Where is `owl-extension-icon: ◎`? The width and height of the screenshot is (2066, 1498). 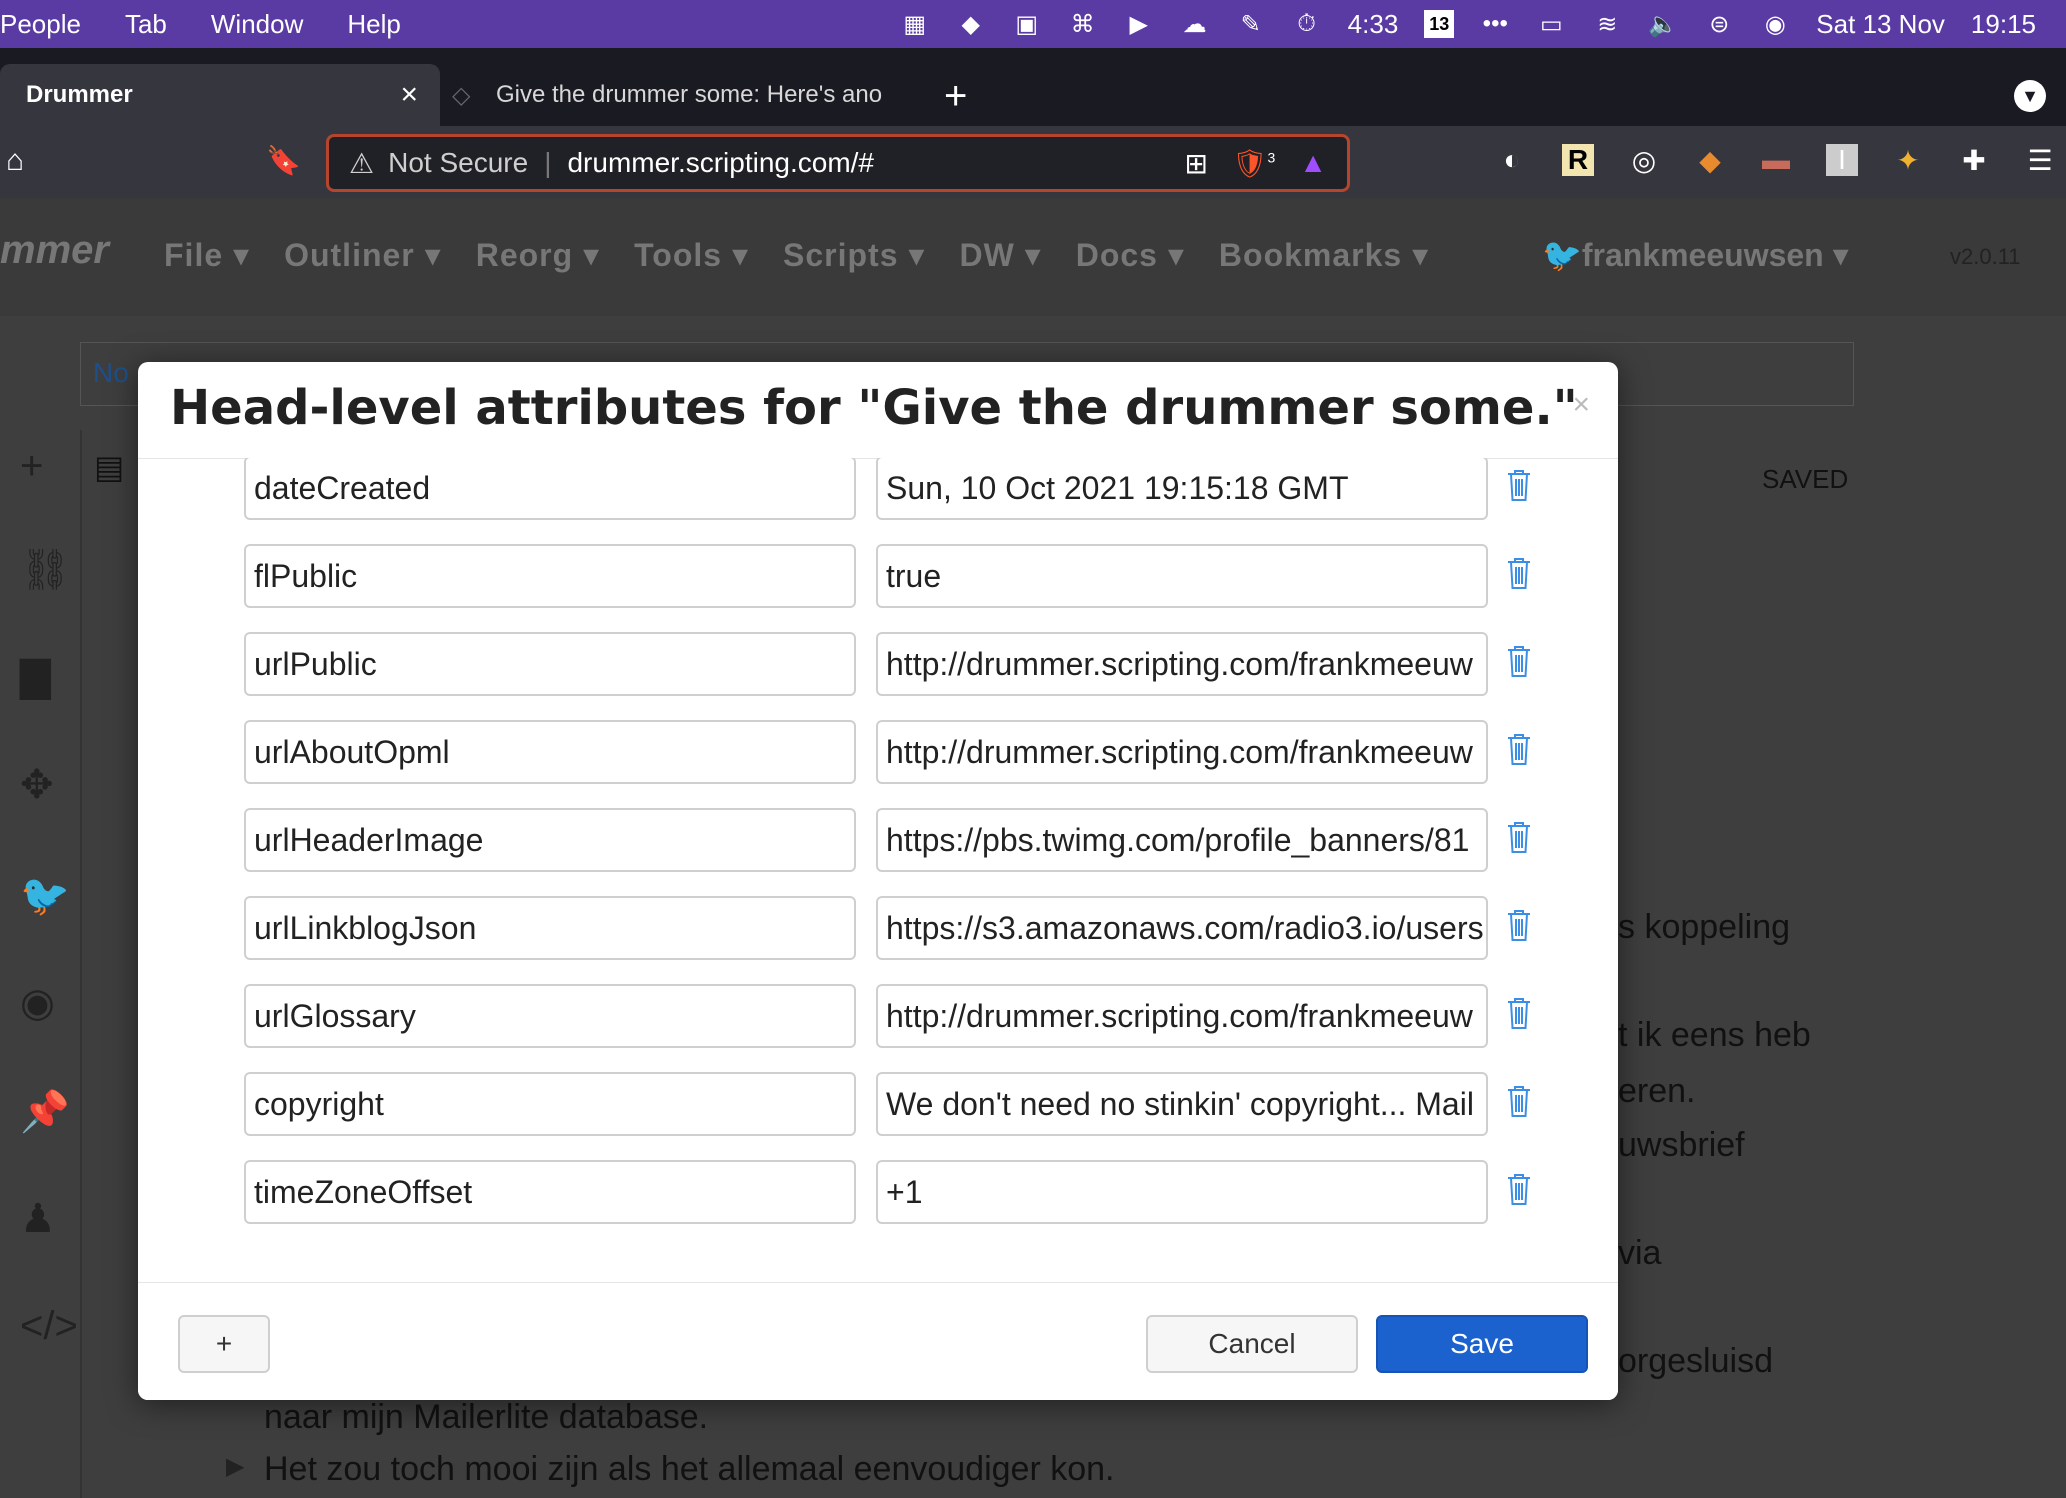
owl-extension-icon: ◎ is located at coordinates (1644, 160).